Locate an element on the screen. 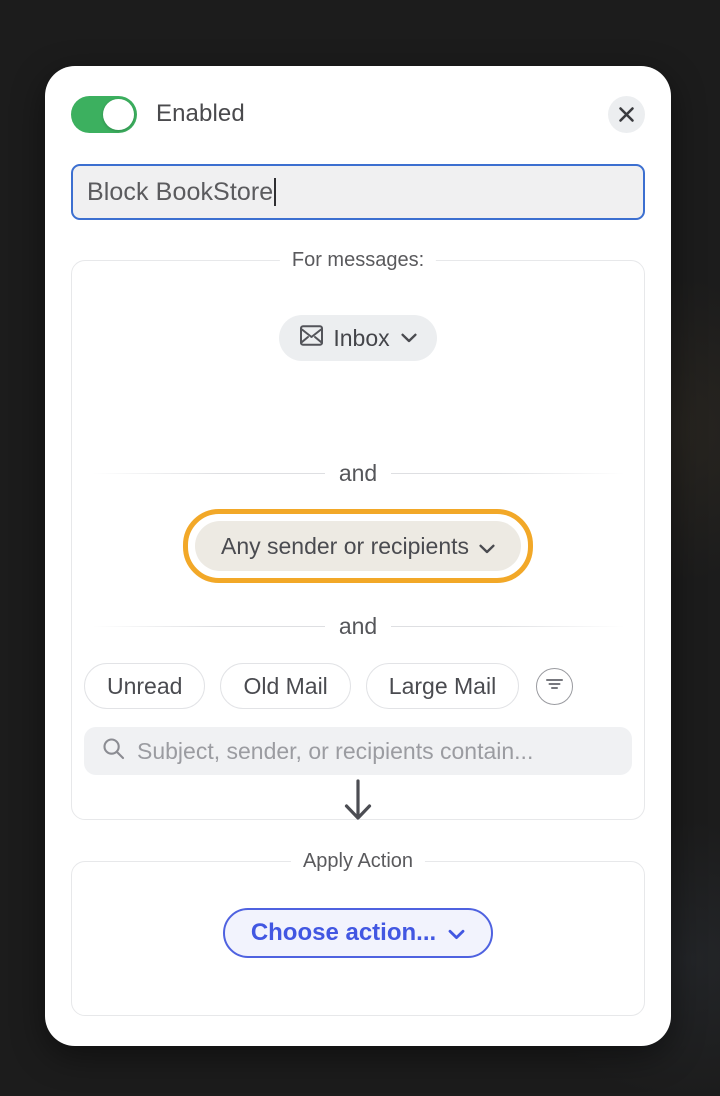  action-legend: Apply Action is located at coordinates (358, 861).